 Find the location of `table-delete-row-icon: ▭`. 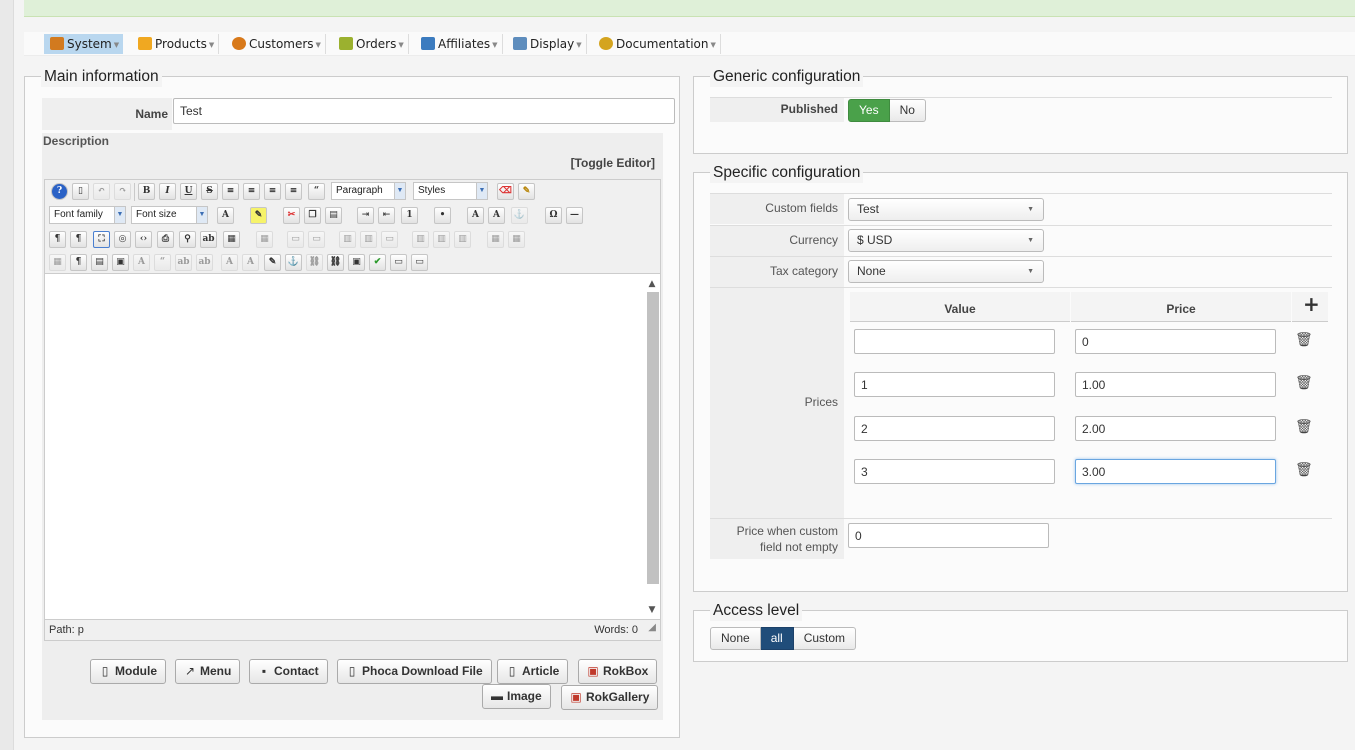

table-delete-row-icon: ▭ is located at coordinates (389, 239).